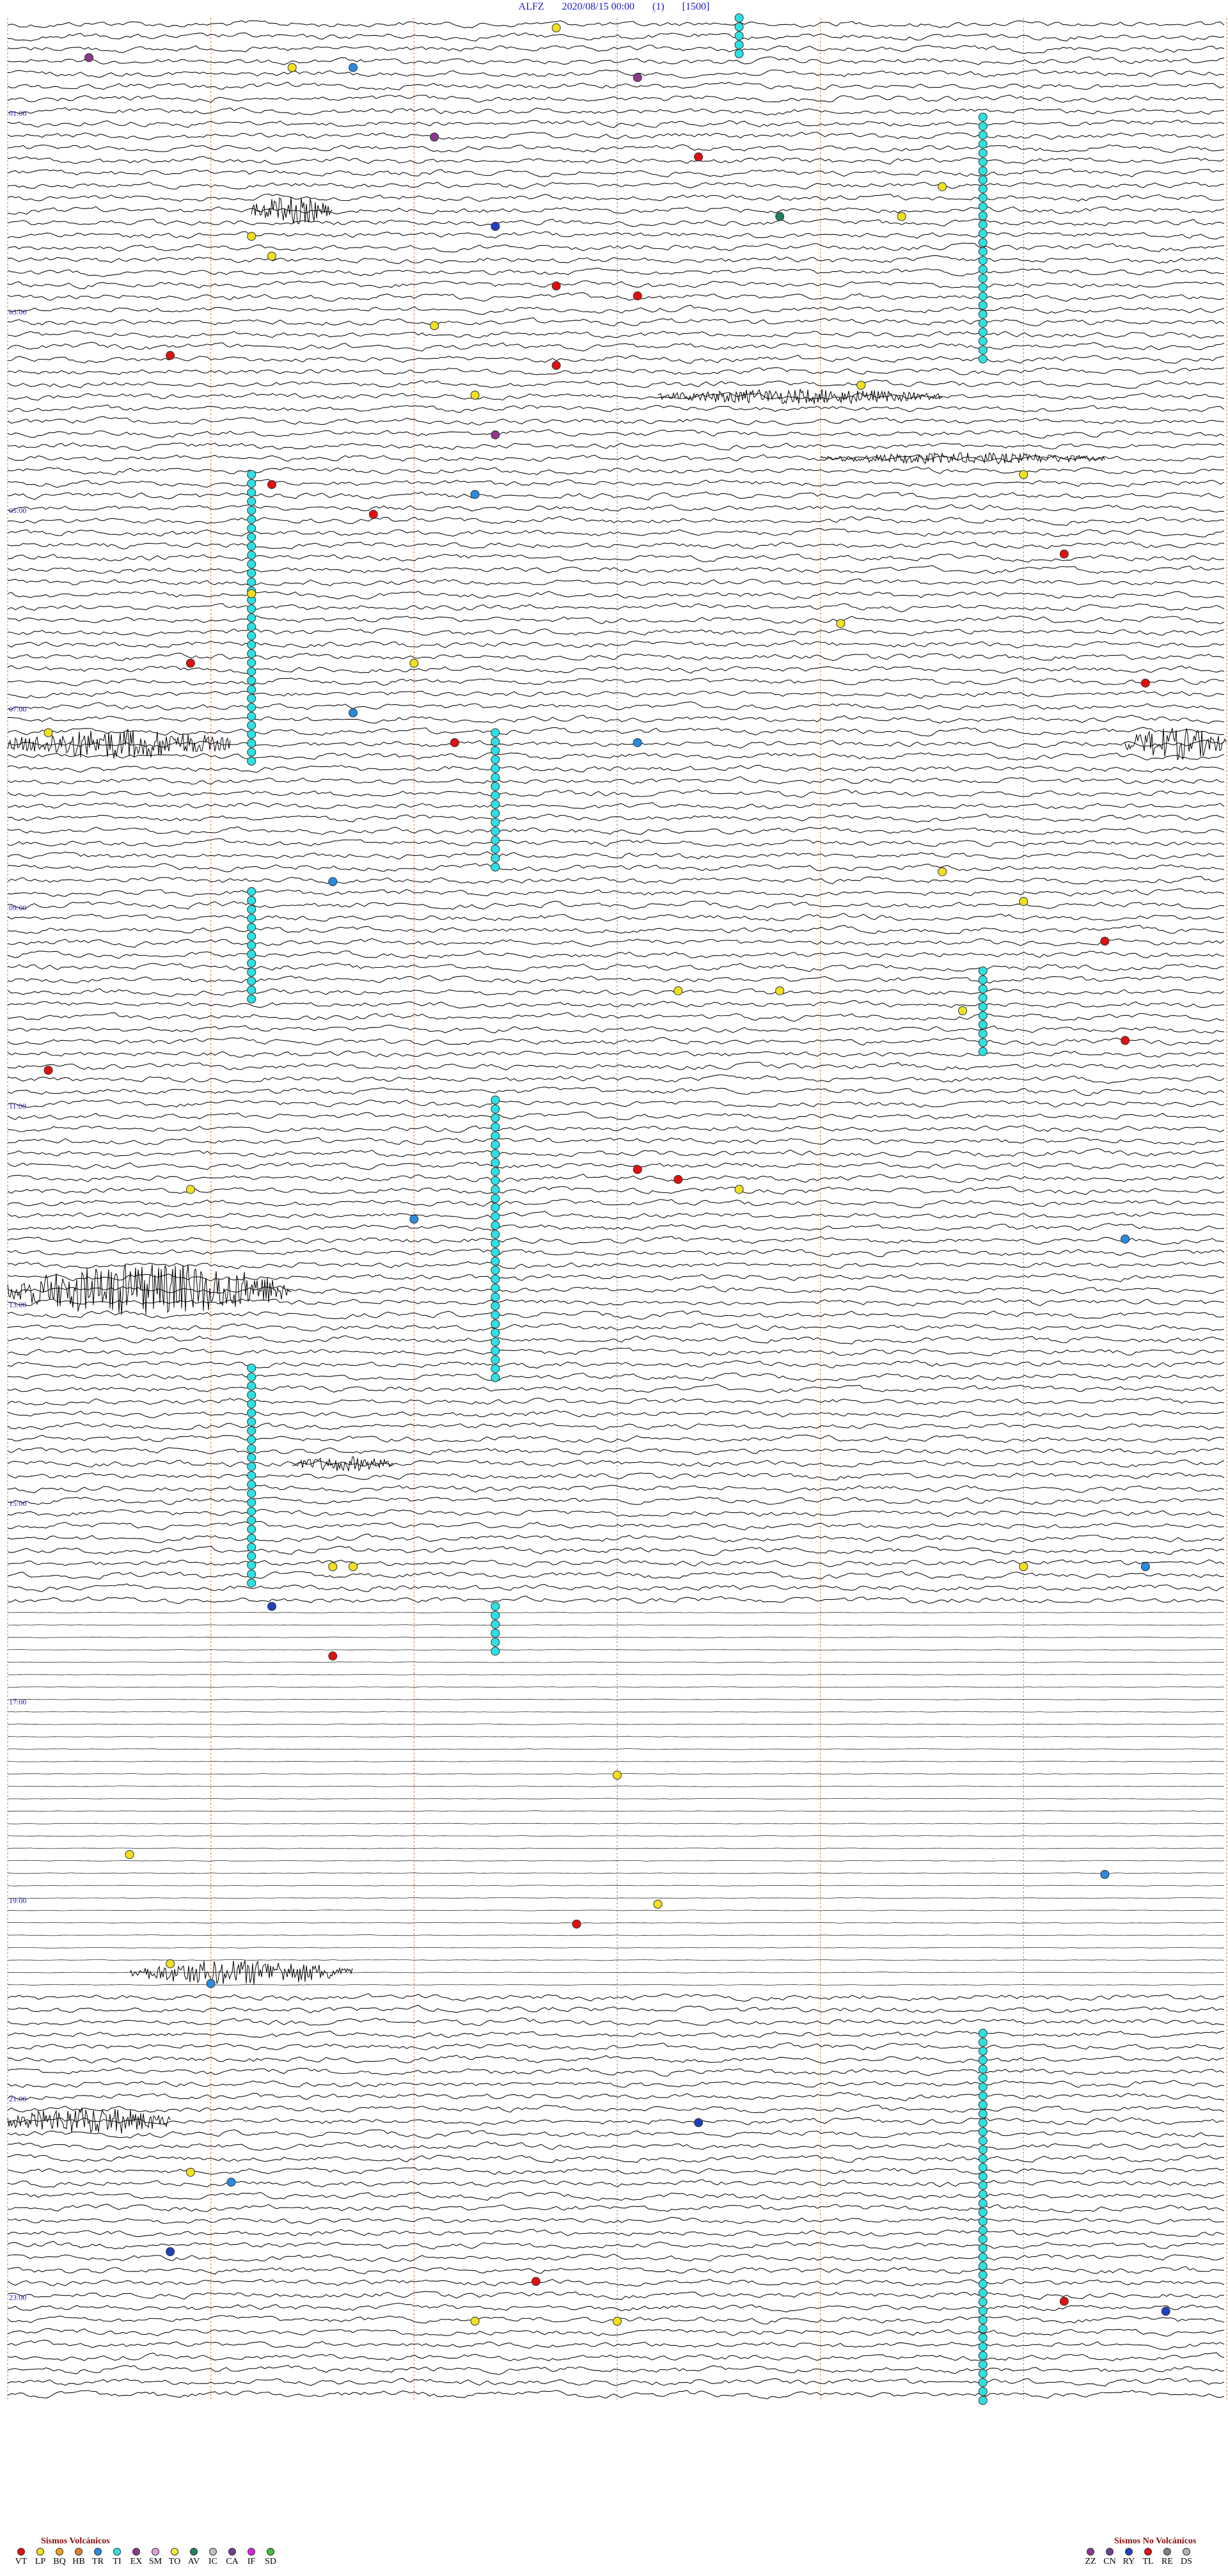 The height and width of the screenshot is (2576, 1228). Describe the element at coordinates (1109, 2561) in the screenshot. I see `legend-code: CN` at that location.